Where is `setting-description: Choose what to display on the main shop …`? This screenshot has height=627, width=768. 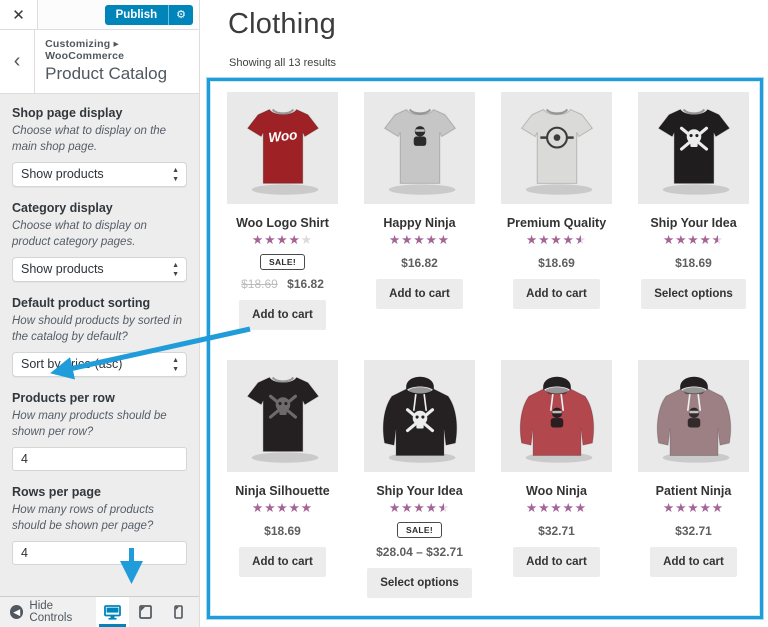
setting-description: Choose what to display on the main shop … is located at coordinates (89, 139).